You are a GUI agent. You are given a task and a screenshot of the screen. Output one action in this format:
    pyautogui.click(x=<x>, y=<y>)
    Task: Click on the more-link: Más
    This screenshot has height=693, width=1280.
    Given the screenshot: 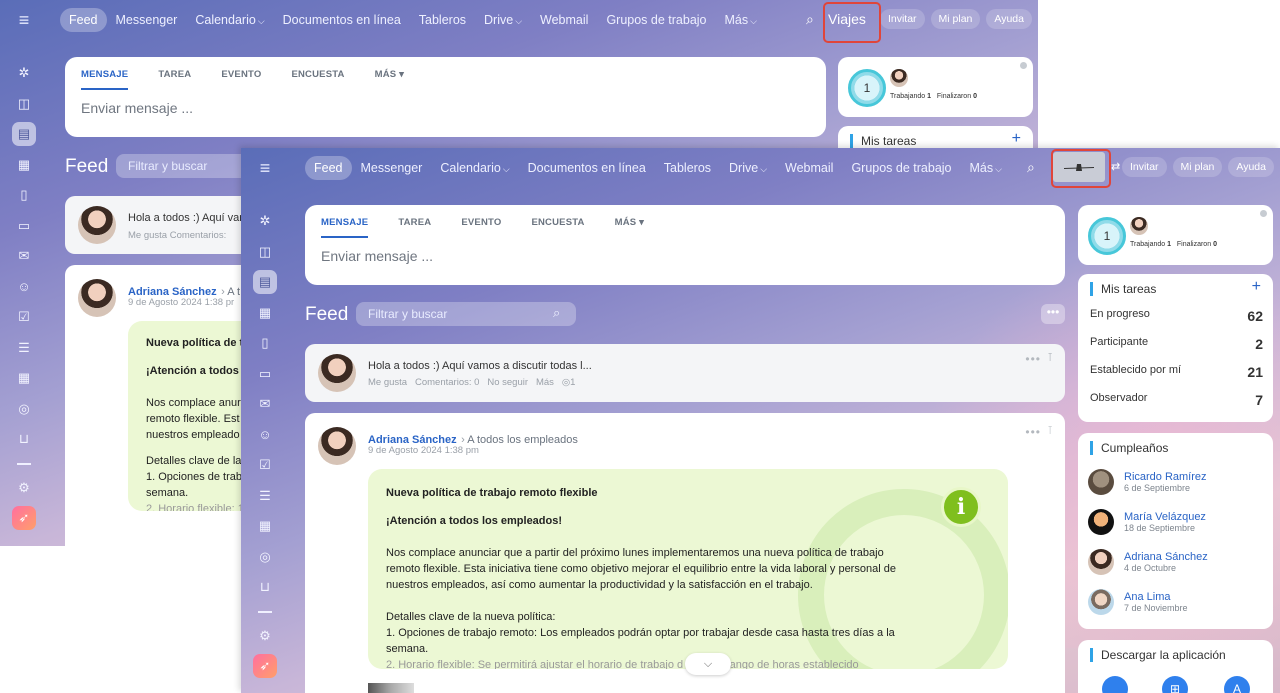 What is the action you would take?
    pyautogui.click(x=545, y=382)
    